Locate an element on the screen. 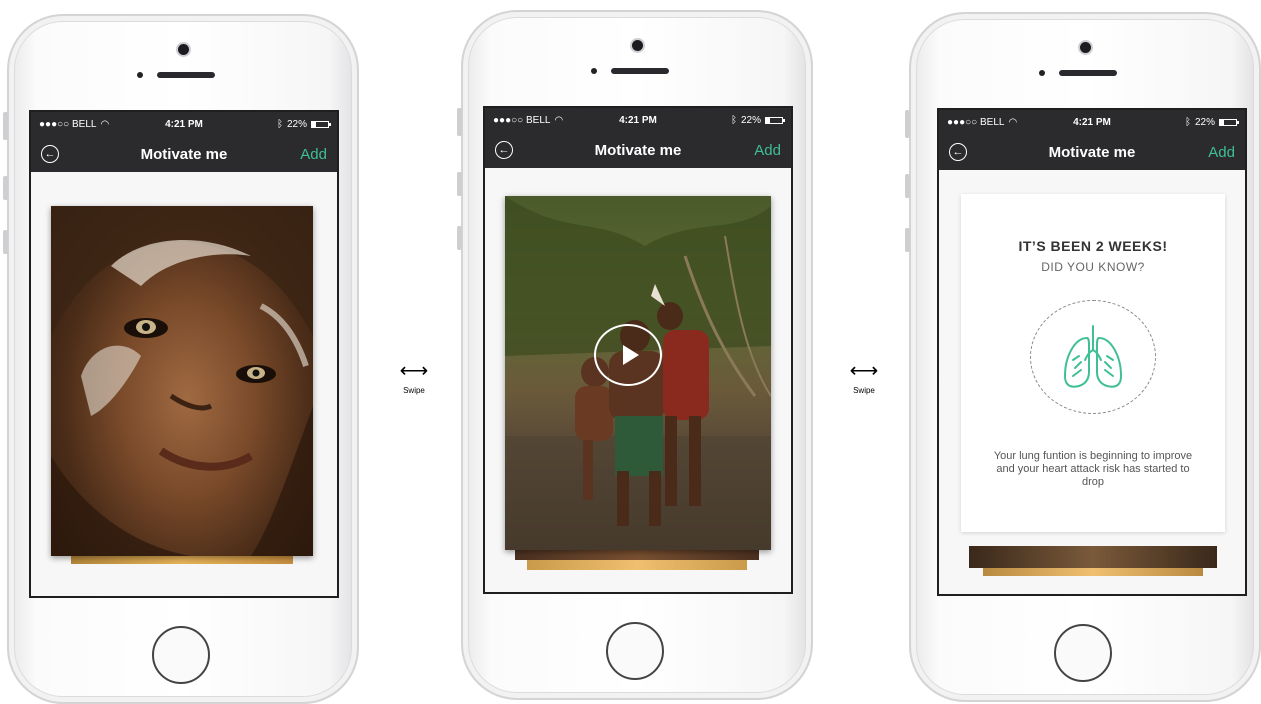 This screenshot has width=1261, height=704. photo-card is located at coordinates (182, 381).